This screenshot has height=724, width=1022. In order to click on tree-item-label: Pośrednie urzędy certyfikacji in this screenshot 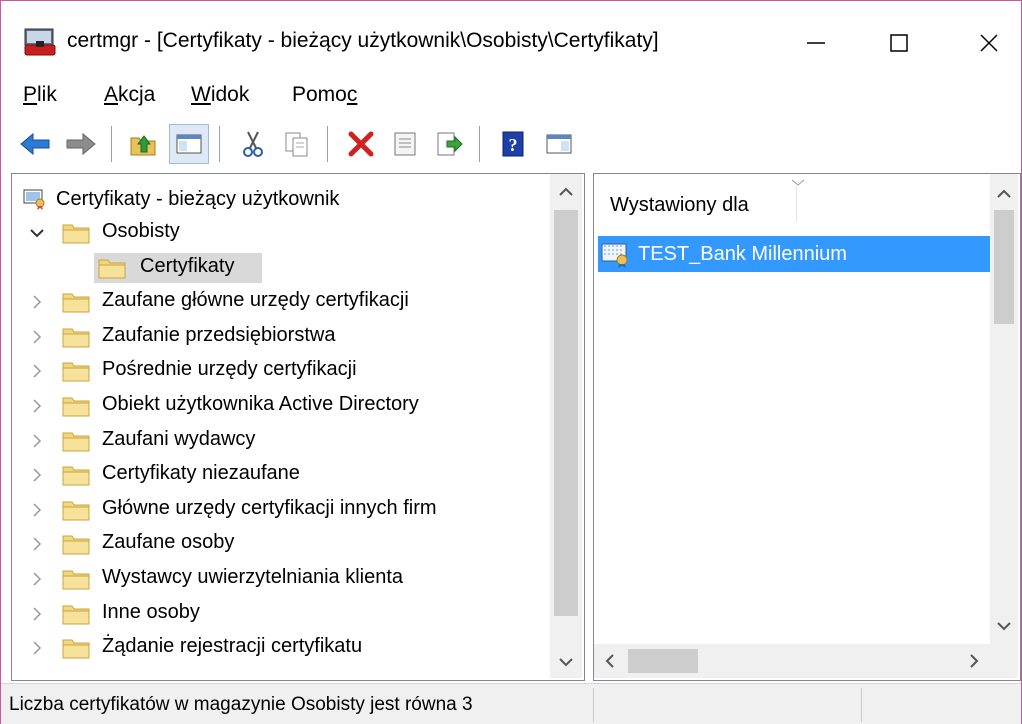, I will do `click(229, 369)`.